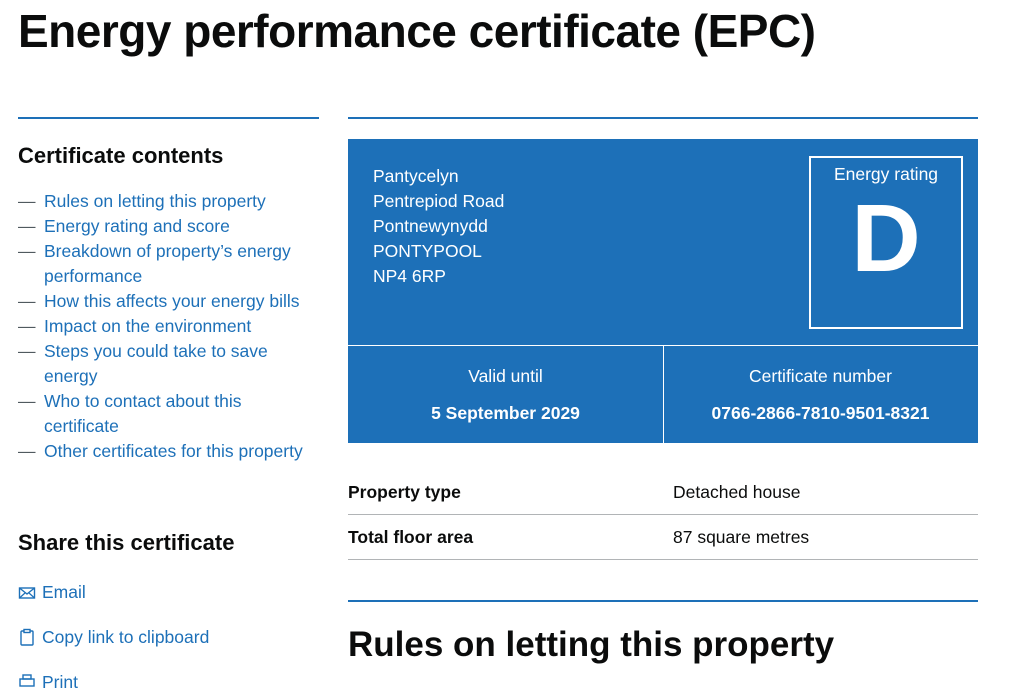 The width and height of the screenshot is (1024, 694). Describe the element at coordinates (430, 226) in the screenshot. I see `address-line: Pontnewynydd` at that location.